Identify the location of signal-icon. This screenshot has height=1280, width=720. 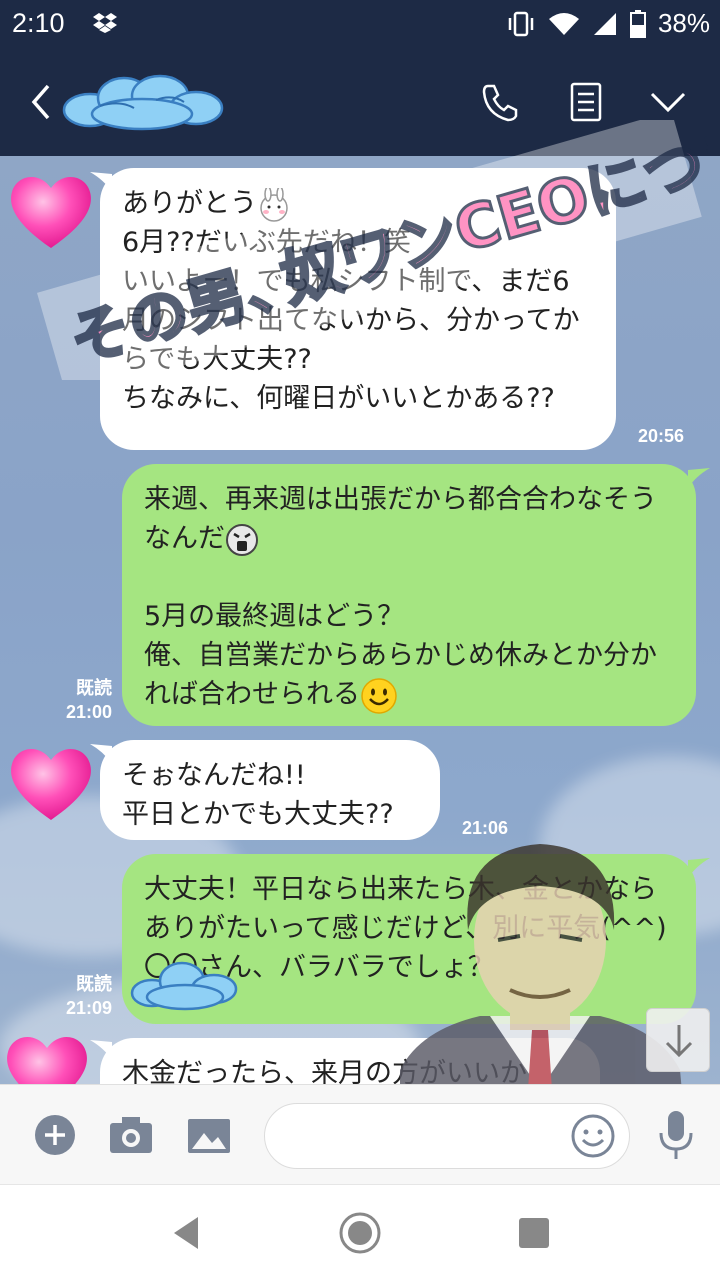
(604, 23).